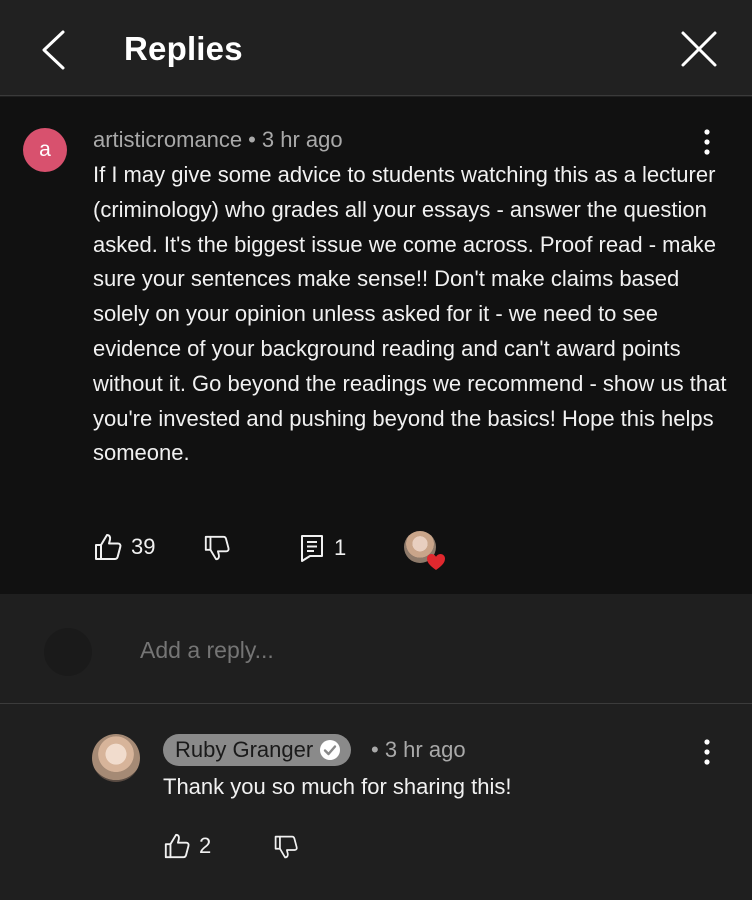 This screenshot has width=752, height=900. I want to click on comment-meta: artisticromance • 3 hr ago, so click(218, 140).